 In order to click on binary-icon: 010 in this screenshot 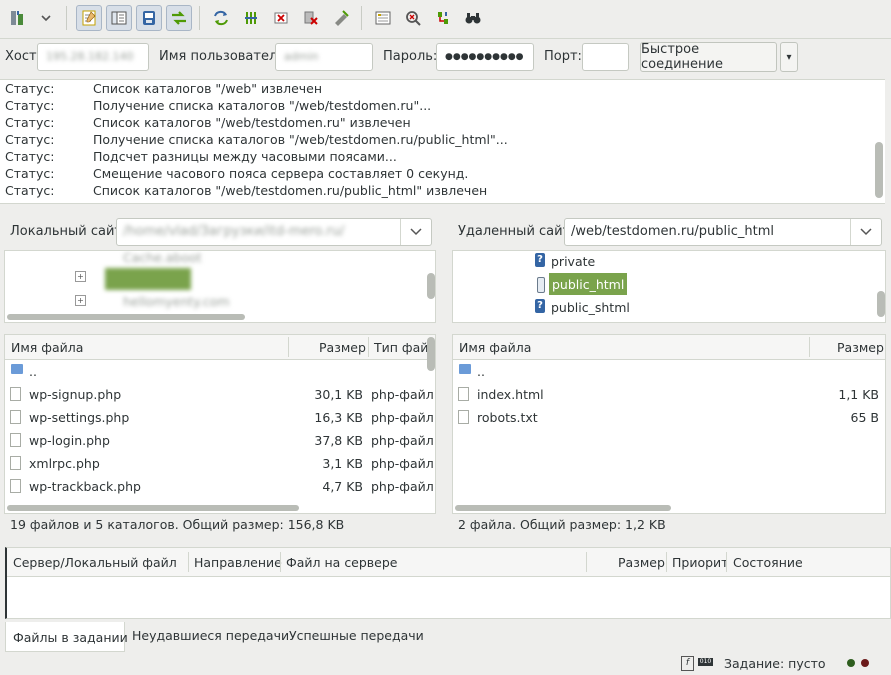, I will do `click(705, 662)`.